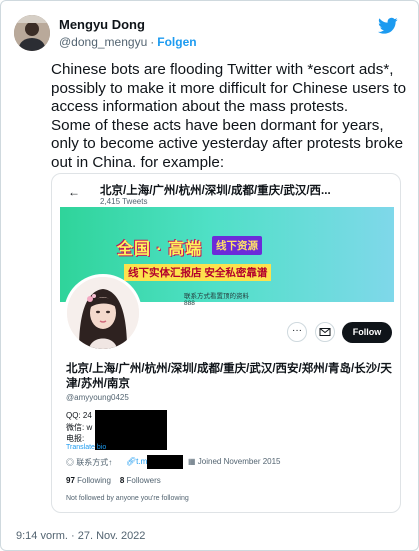  I want to click on tweet-timestamp: 9:14 vorm. · 27. Nov. 2022, so click(80, 536).